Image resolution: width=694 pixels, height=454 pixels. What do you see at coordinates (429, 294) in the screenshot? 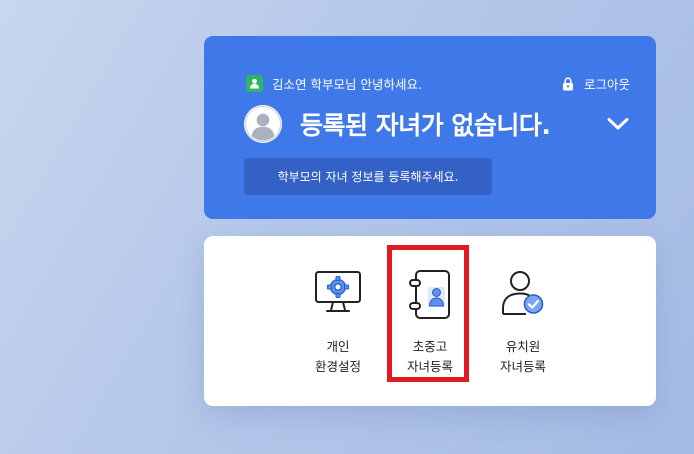
I see `student-notebook-icon` at bounding box center [429, 294].